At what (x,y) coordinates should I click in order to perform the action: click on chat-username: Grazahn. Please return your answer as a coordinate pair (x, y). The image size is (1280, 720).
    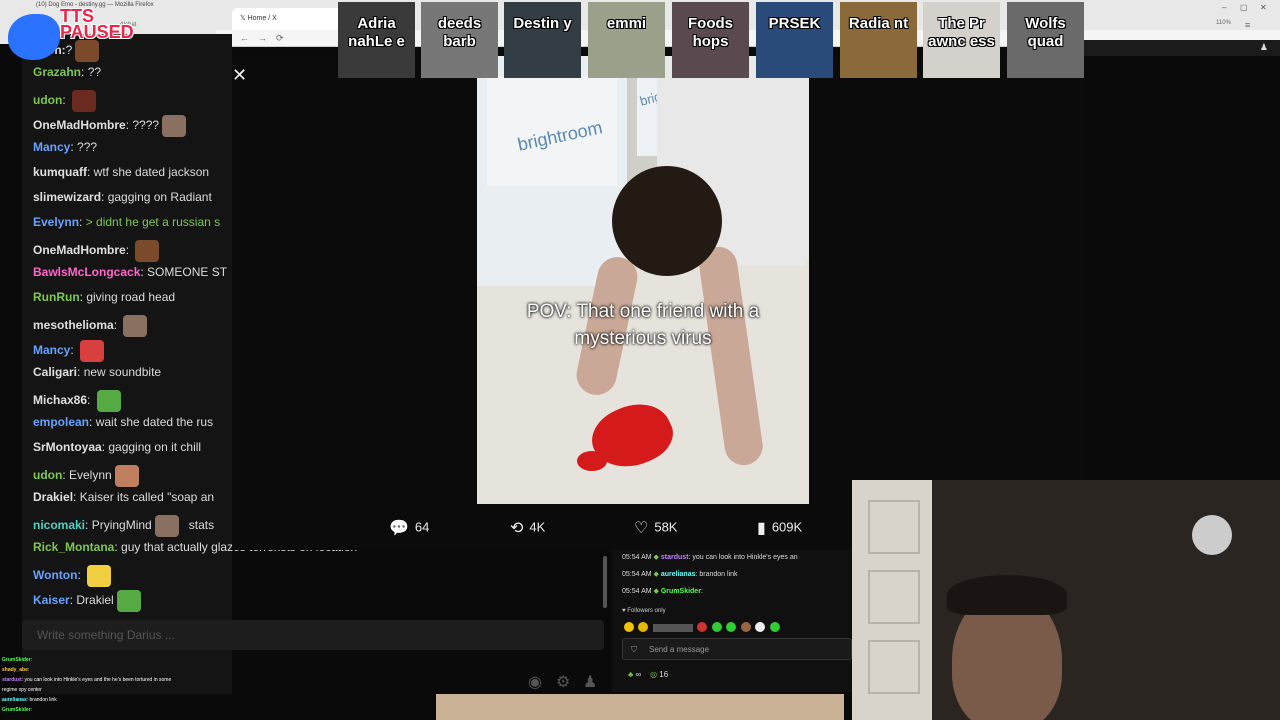
    Looking at the image, I should click on (57, 72).